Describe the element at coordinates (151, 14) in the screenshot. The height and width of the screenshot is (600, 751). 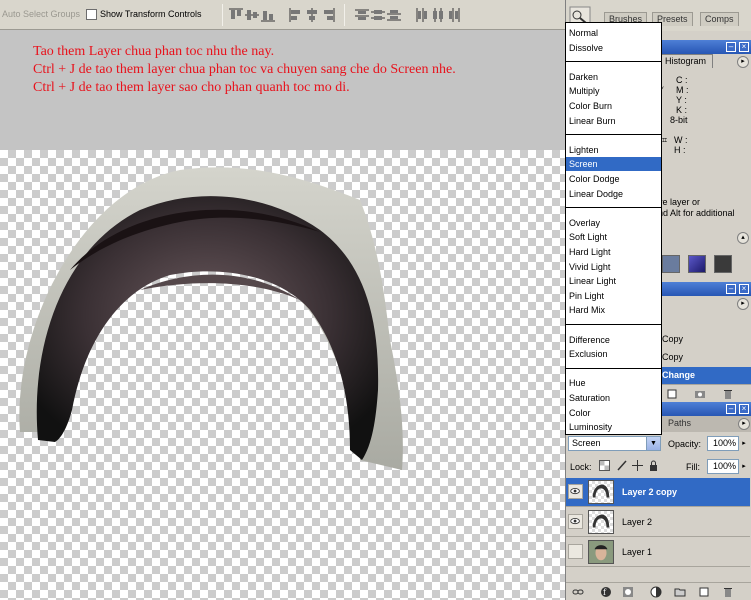
I see `show-transform-controls-label: Show Transform Controls` at that location.